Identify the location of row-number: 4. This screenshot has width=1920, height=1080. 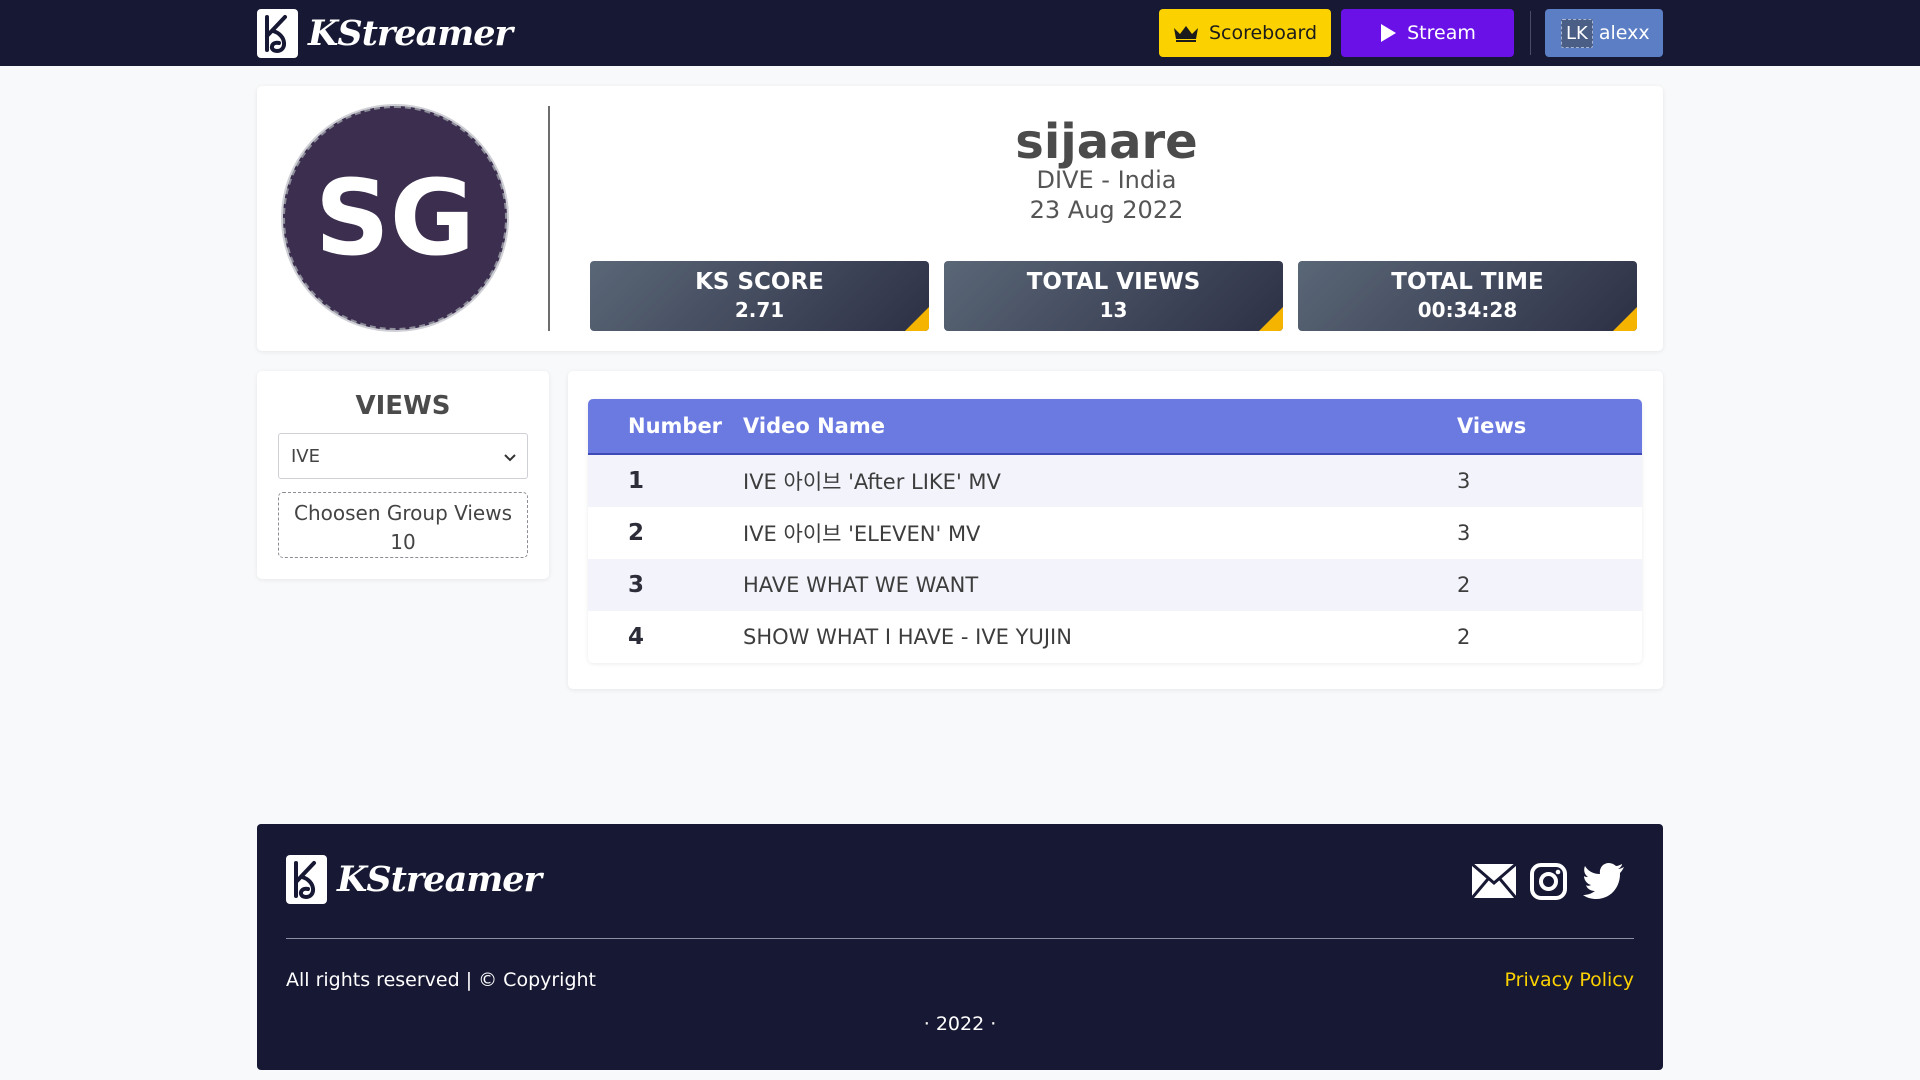
(636, 637).